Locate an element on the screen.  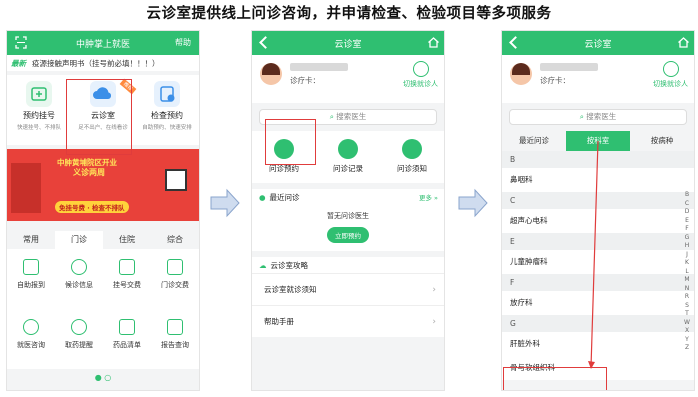
book-now-button: 立即预约 is located at coordinates (348, 235).